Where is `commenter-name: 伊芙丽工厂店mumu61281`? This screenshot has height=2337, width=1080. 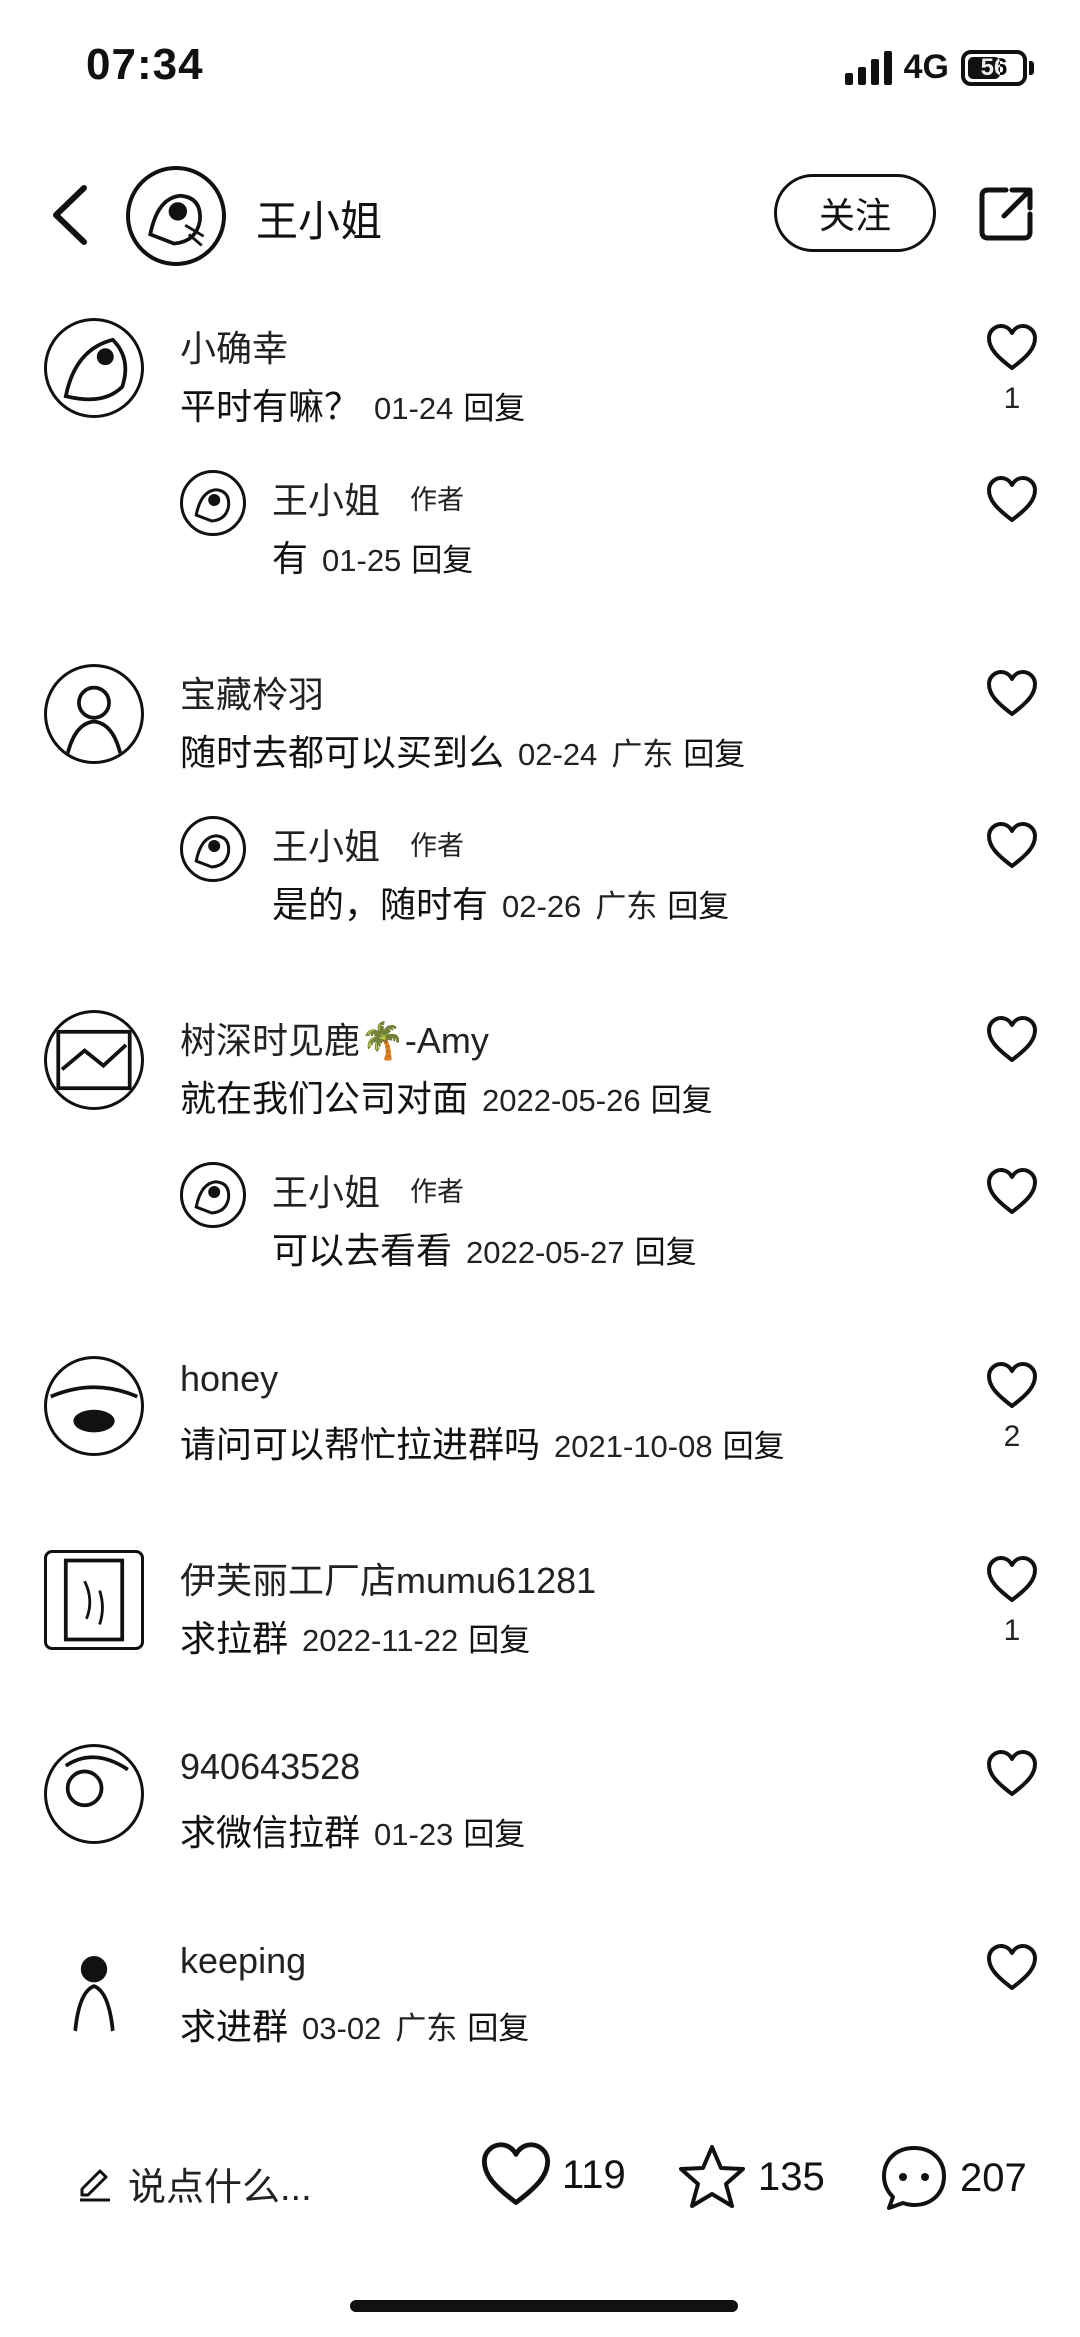 commenter-name: 伊芙丽工厂店mumu61281 is located at coordinates (388, 1578).